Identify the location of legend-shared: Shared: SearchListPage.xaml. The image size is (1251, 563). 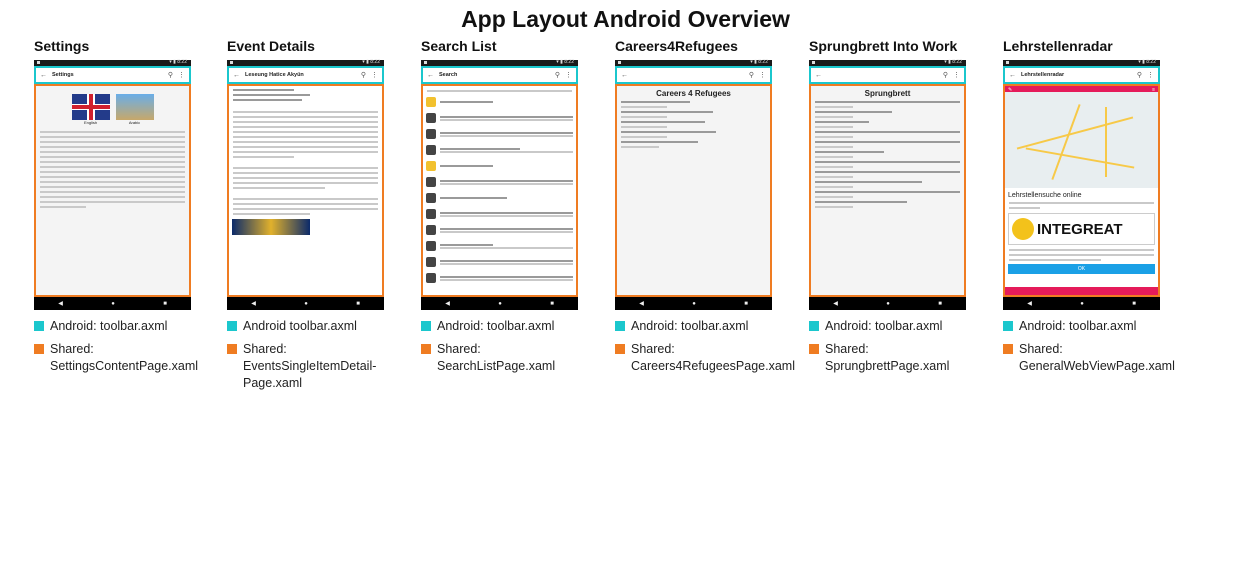
(496, 357).